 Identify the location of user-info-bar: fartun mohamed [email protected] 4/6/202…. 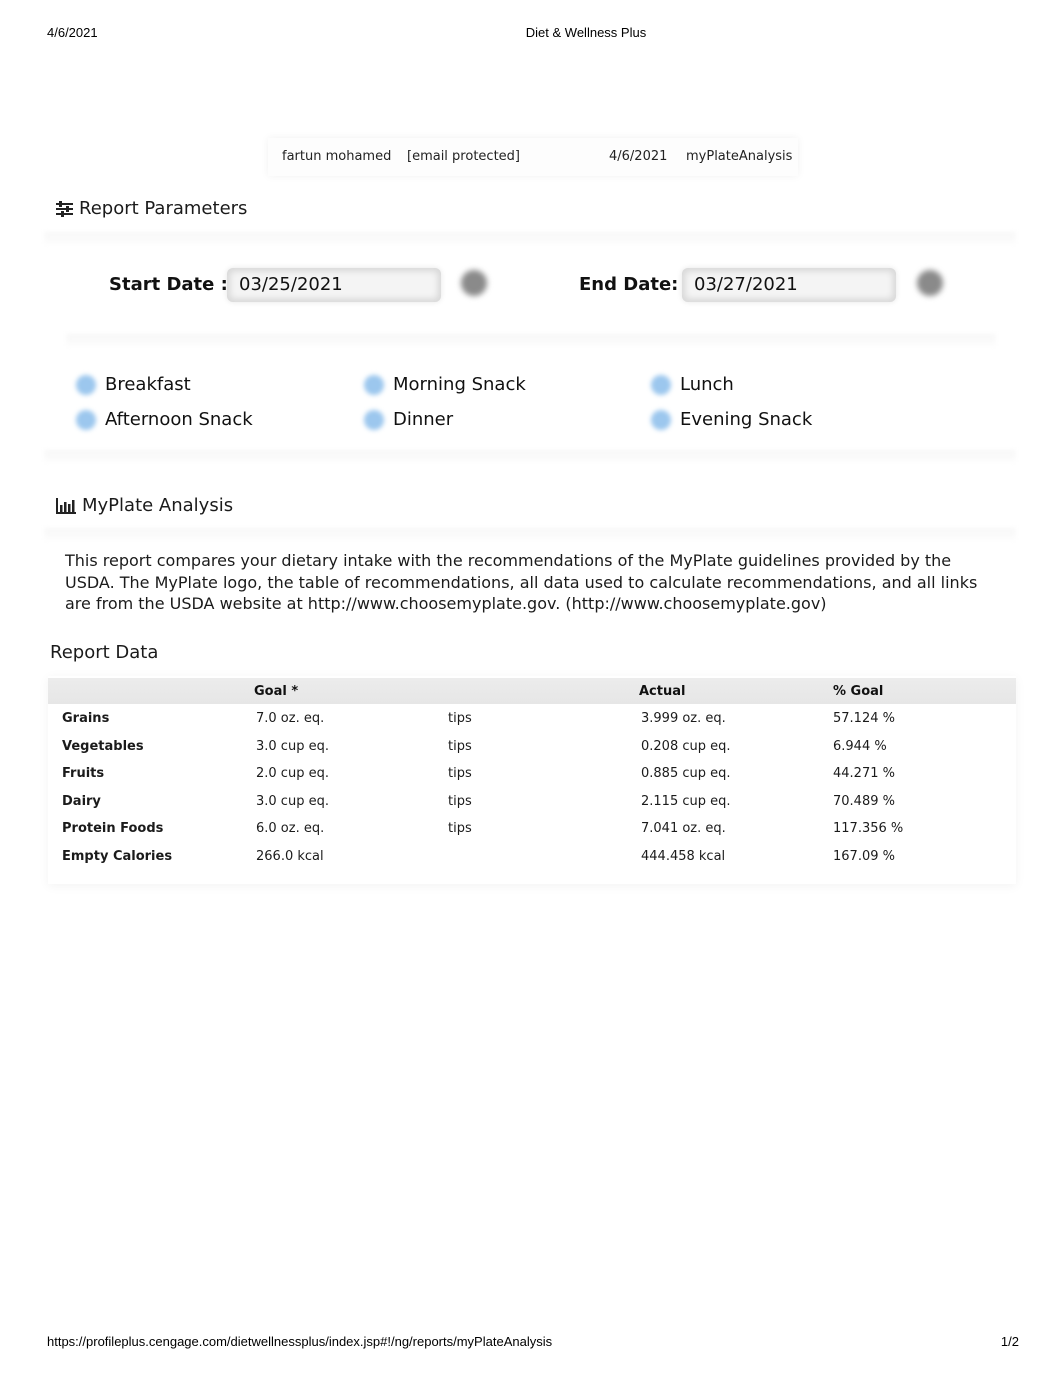
(533, 157).